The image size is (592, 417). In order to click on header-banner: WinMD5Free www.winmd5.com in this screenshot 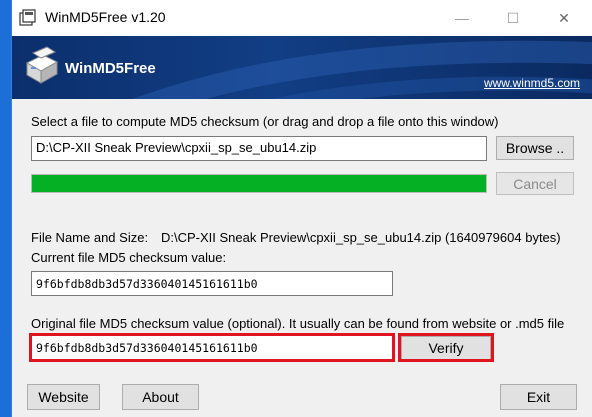, I will do `click(302, 67)`.